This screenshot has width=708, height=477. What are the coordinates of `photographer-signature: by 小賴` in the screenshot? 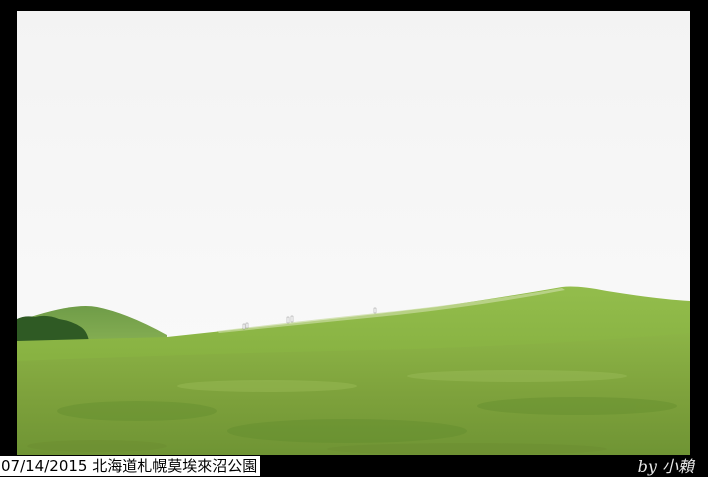 It's located at (665, 466).